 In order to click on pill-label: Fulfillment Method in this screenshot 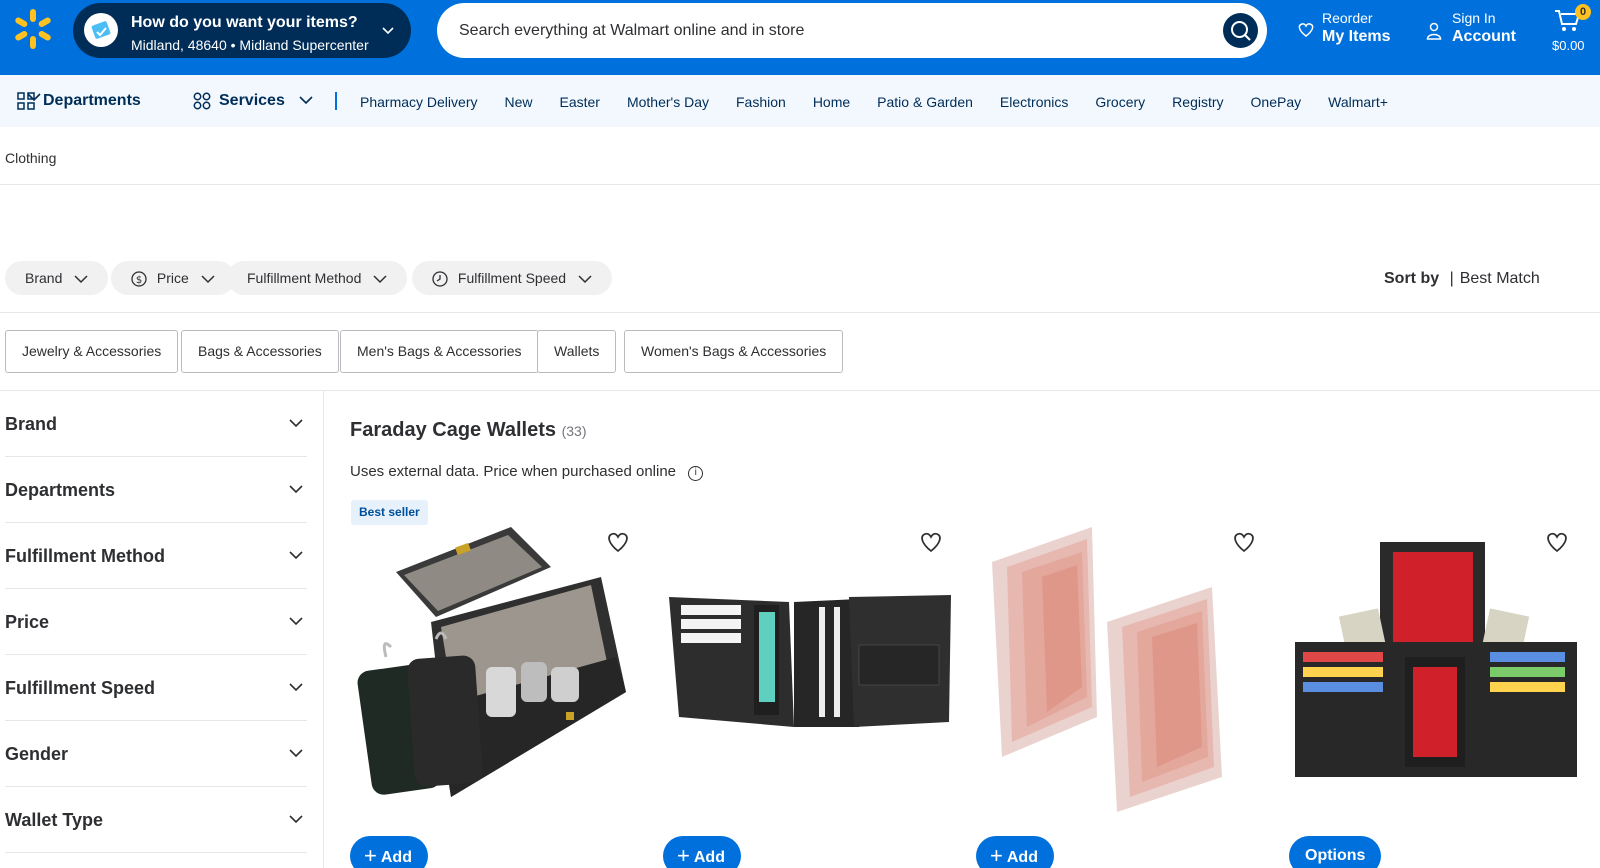, I will do `click(304, 278)`.